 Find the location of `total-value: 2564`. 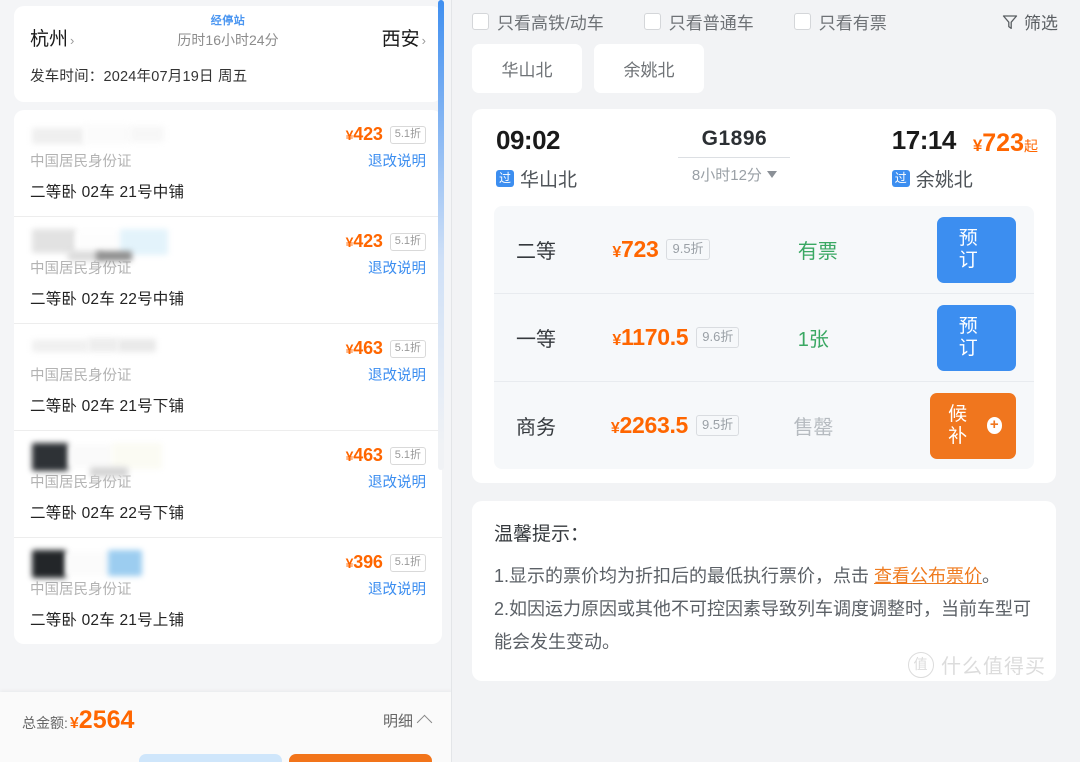

total-value: 2564 is located at coordinates (106, 720).